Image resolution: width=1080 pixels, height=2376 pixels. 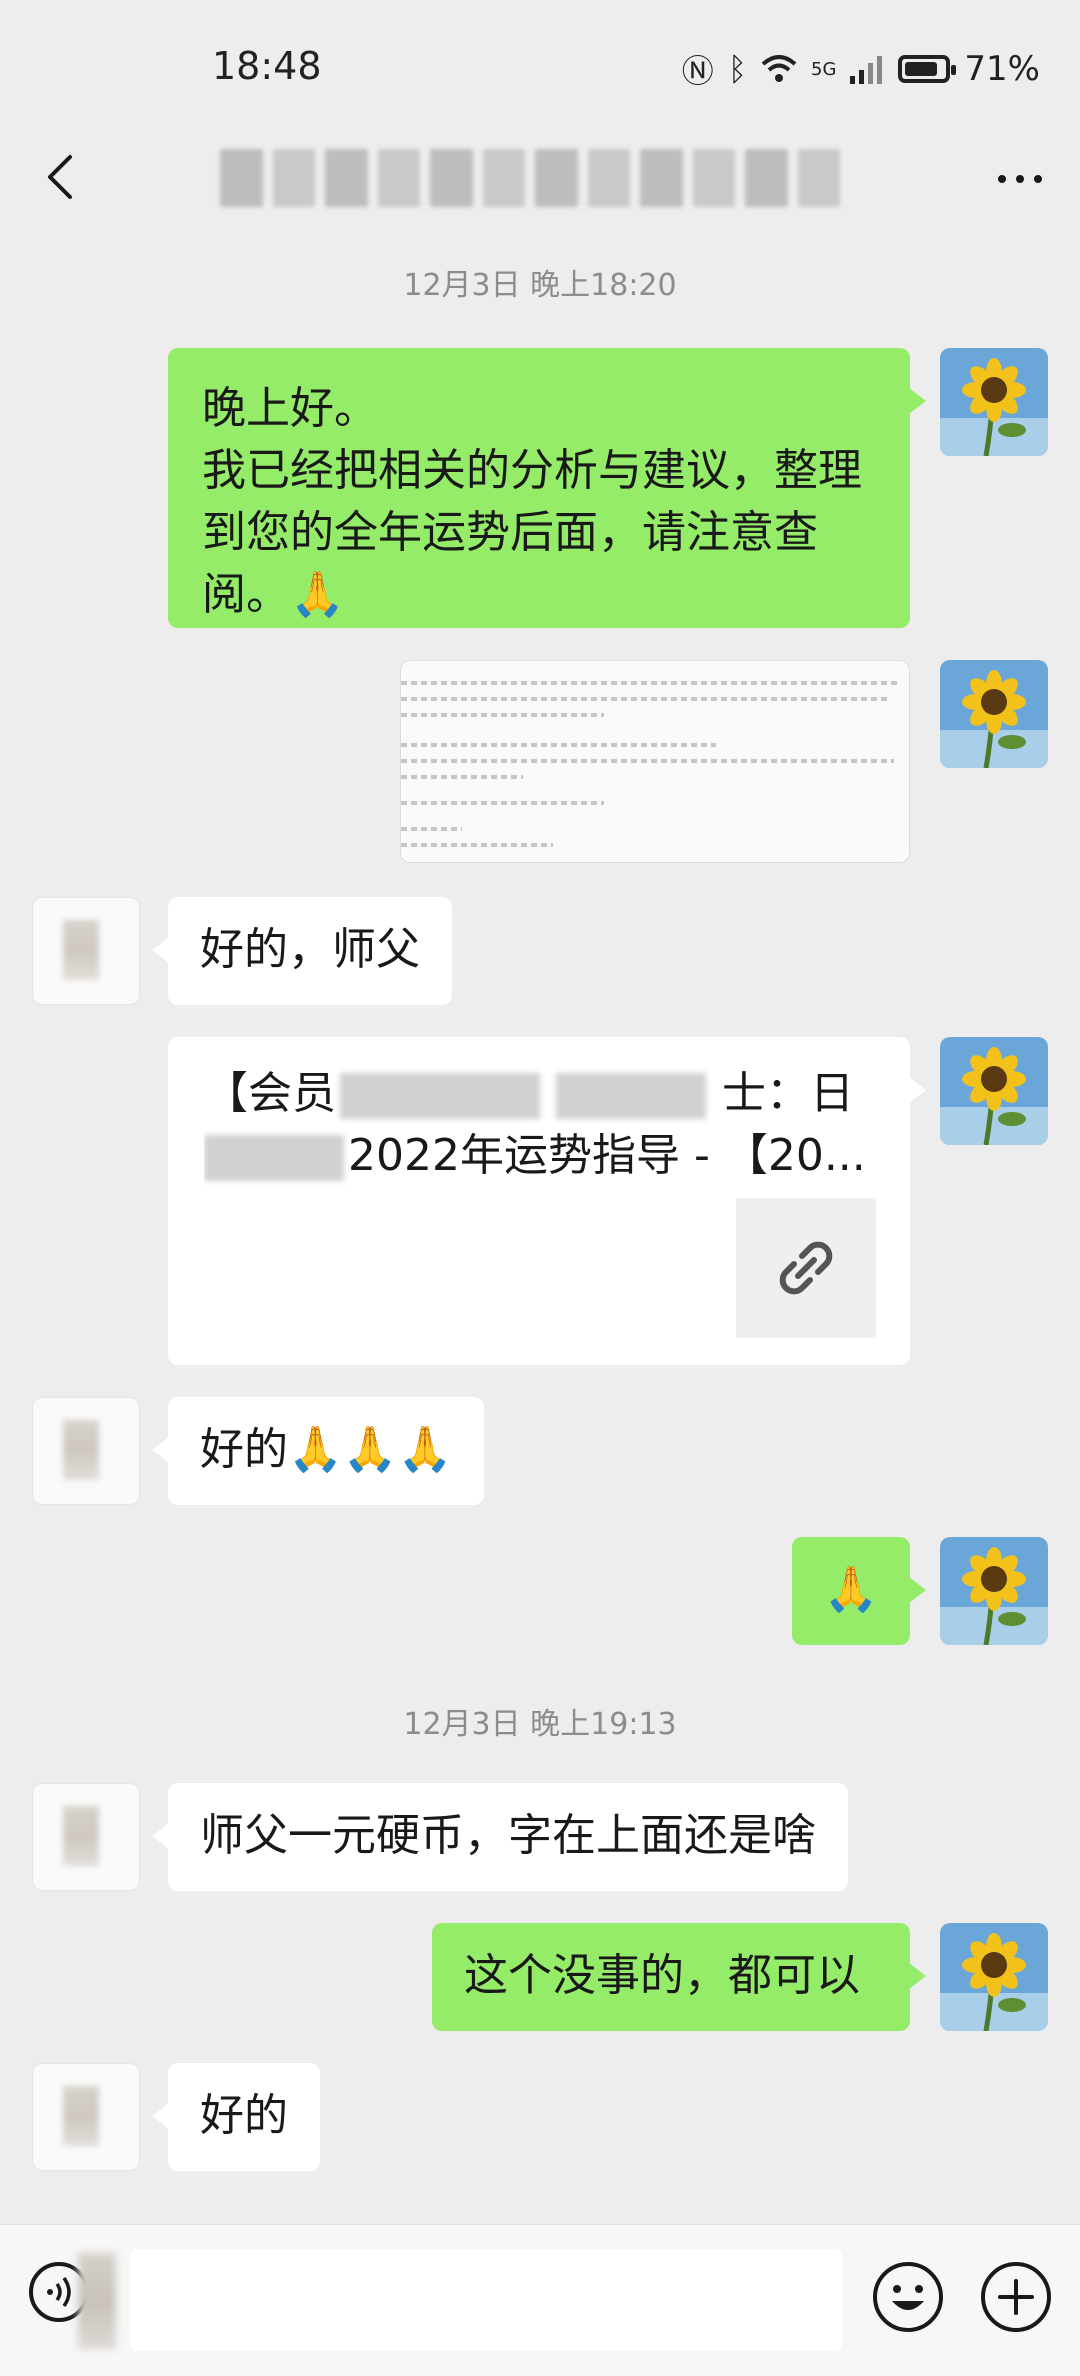 What do you see at coordinates (927, 69) in the screenshot?
I see `battery-icon` at bounding box center [927, 69].